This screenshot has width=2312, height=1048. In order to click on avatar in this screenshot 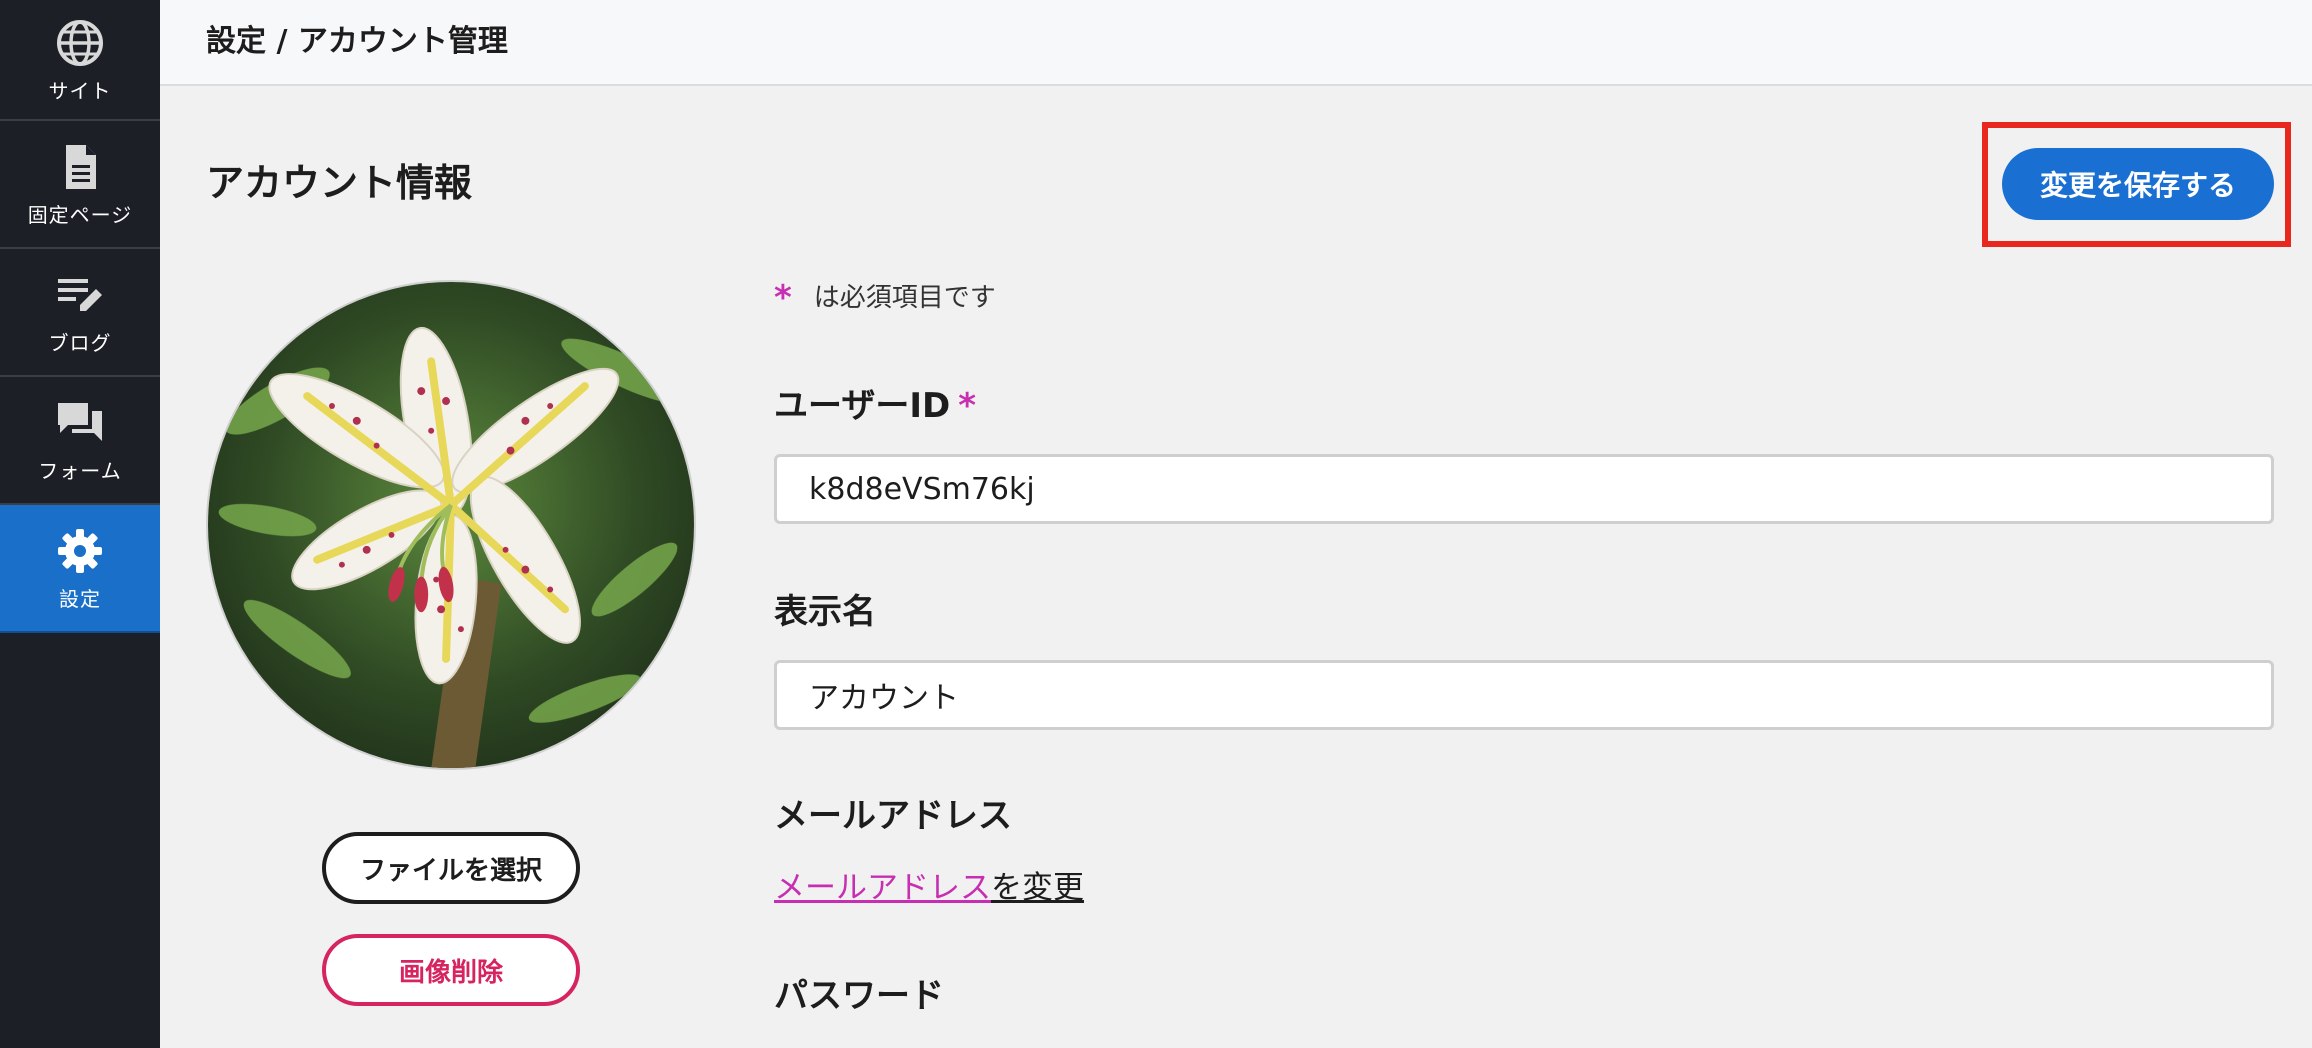, I will do `click(451, 525)`.